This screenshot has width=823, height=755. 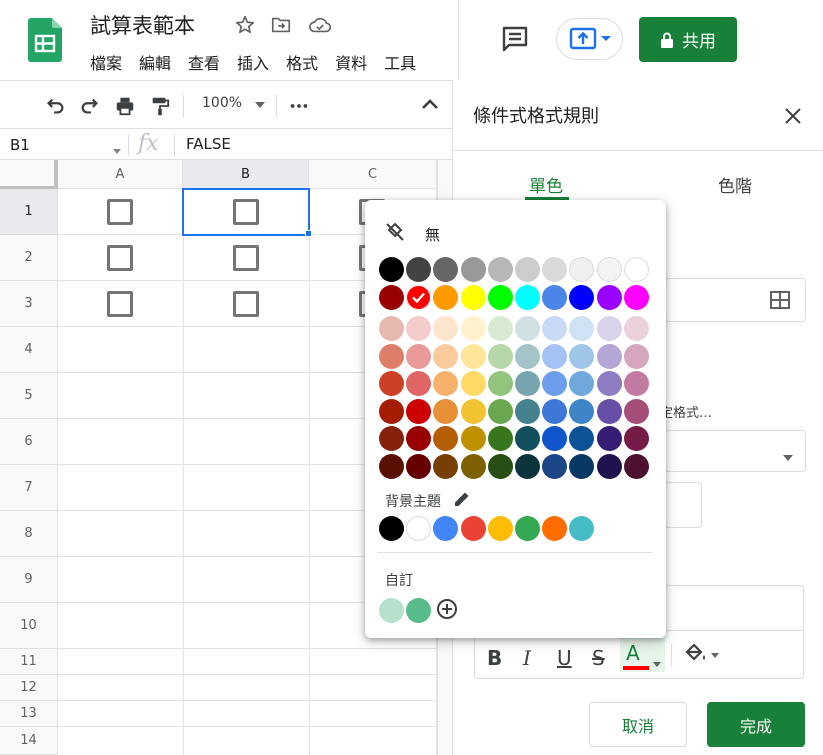 What do you see at coordinates (546, 184) in the screenshot?
I see `tab-single-color: 單色` at bounding box center [546, 184].